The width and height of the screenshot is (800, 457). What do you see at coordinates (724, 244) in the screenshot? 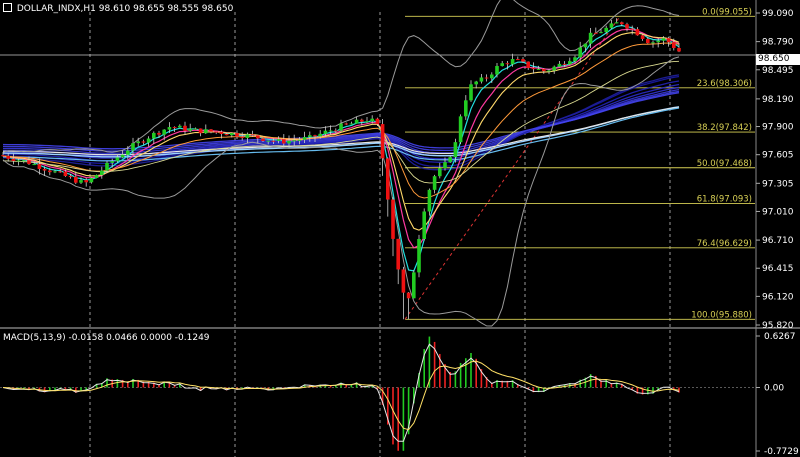
I see `fib-level-label: 76.4(96.629)` at bounding box center [724, 244].